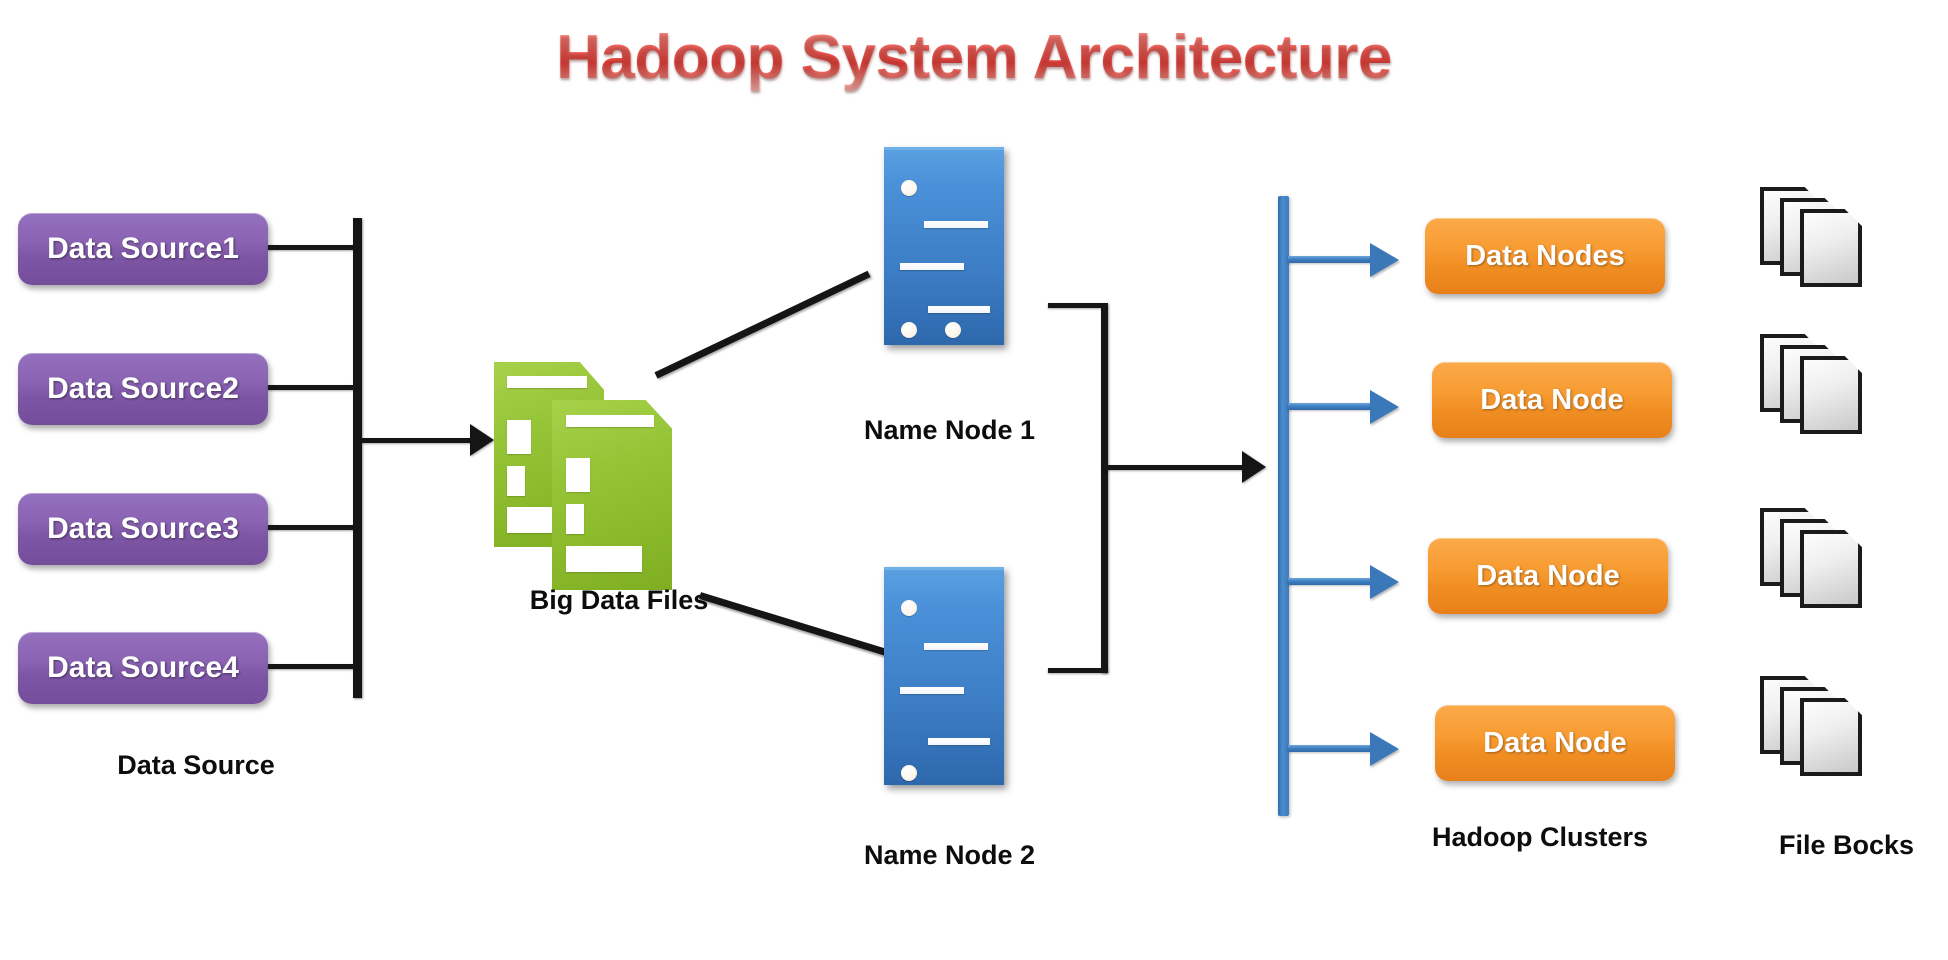  I want to click on name-node-1-label: Name Node 1, so click(950, 430).